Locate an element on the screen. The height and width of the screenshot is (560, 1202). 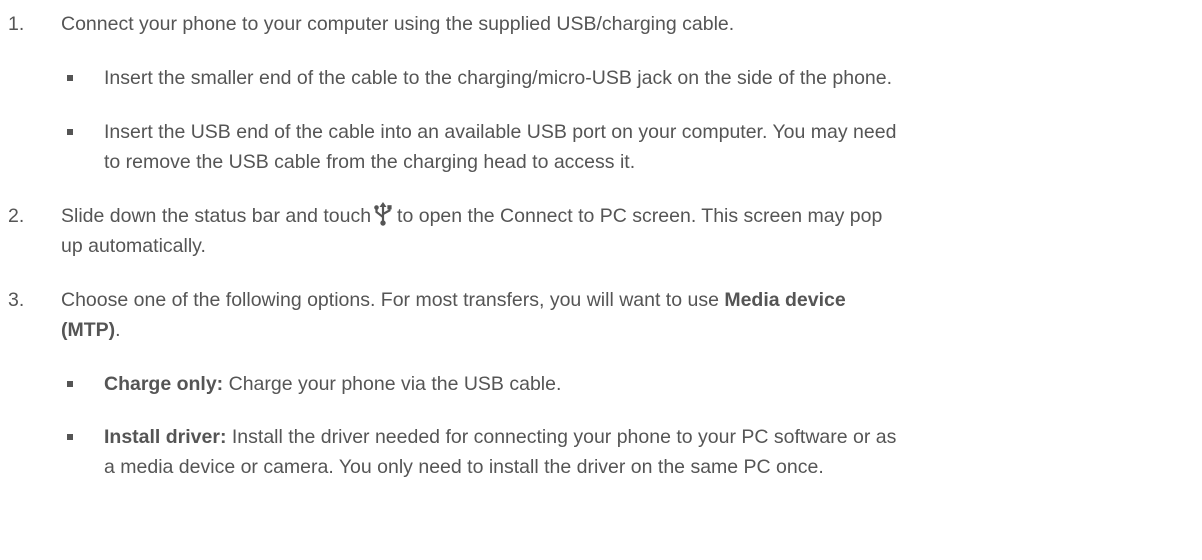
step-text-line-2: up automatically. is located at coordinates (133, 246).